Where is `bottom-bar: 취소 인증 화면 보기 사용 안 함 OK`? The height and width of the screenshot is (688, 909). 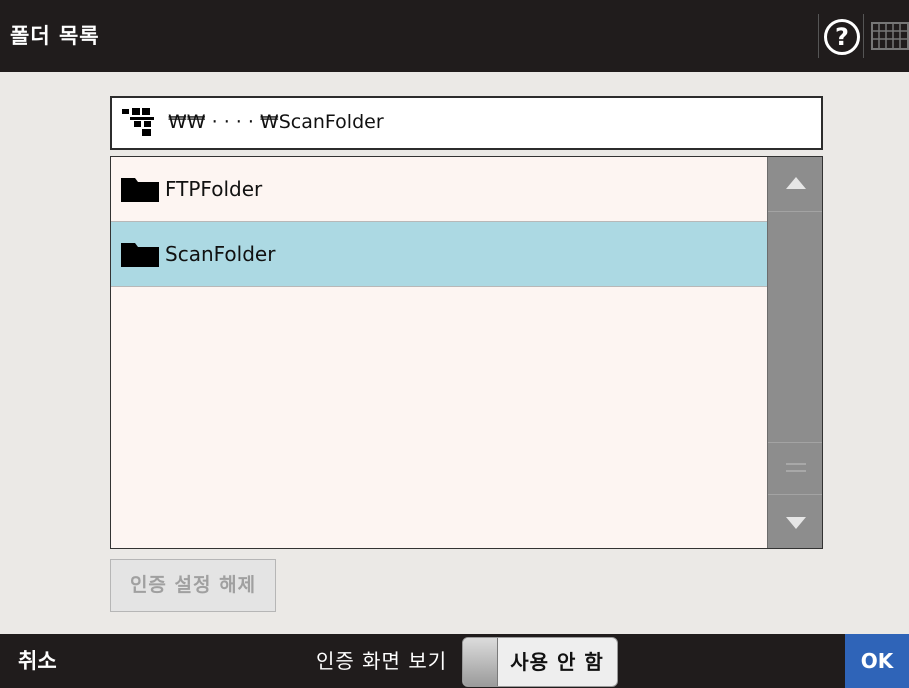 bottom-bar: 취소 인증 화면 보기 사용 안 함 OK is located at coordinates (454, 661).